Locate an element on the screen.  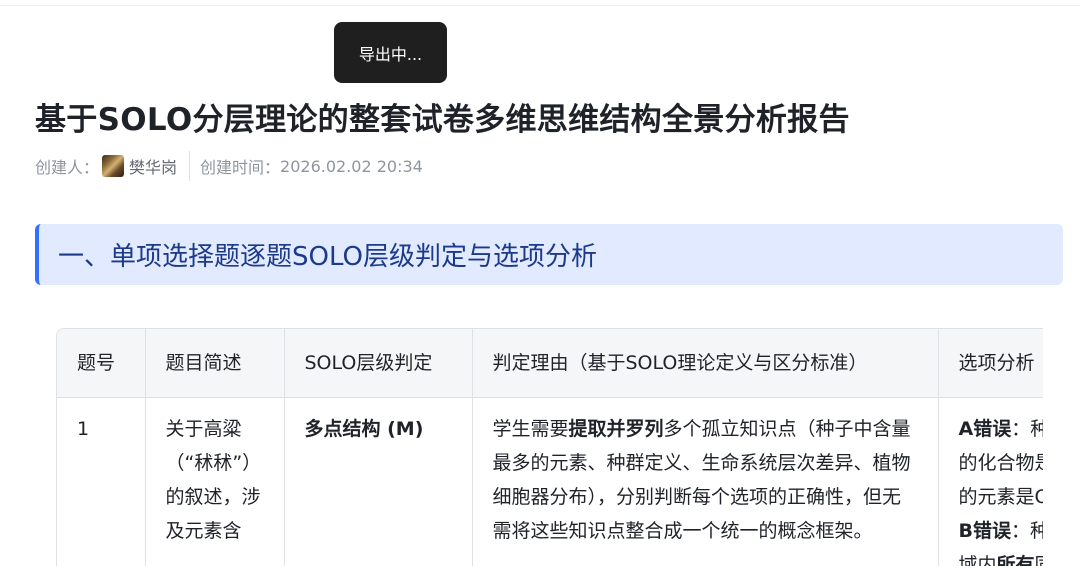
avatar is located at coordinates (113, 166).